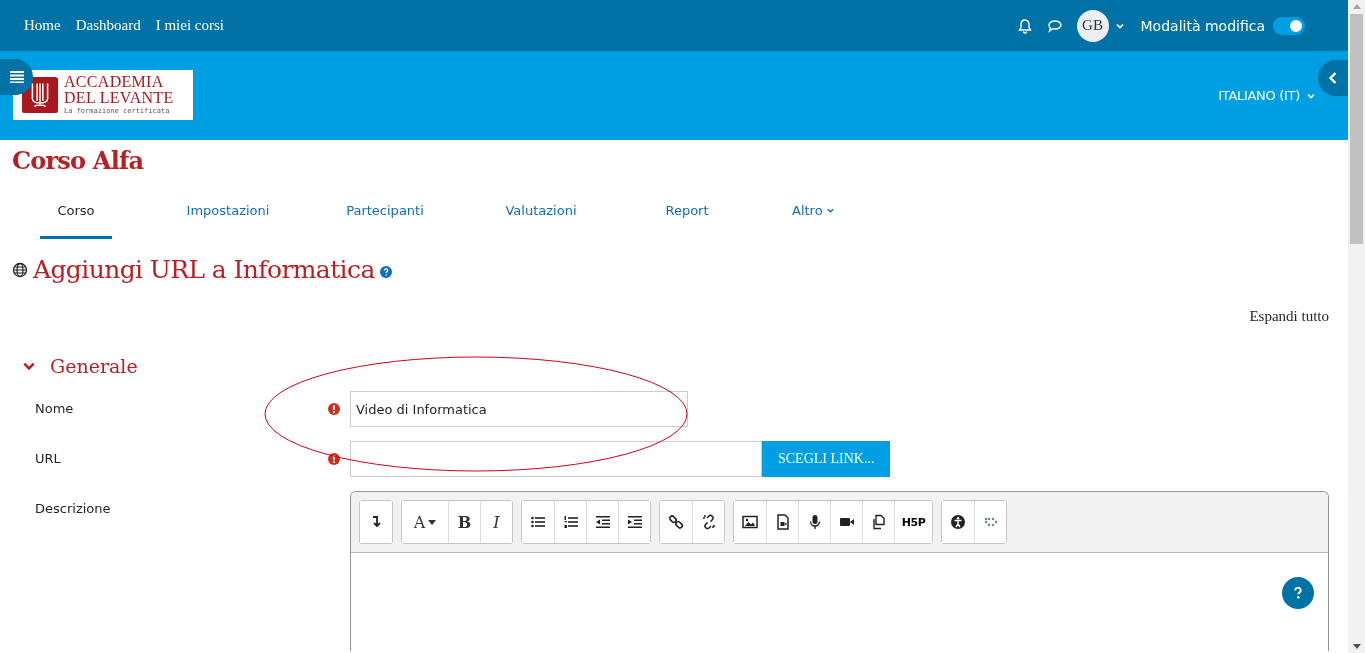  Describe the element at coordinates (1289, 25) in the screenshot. I see `edit-mode-switch` at that location.